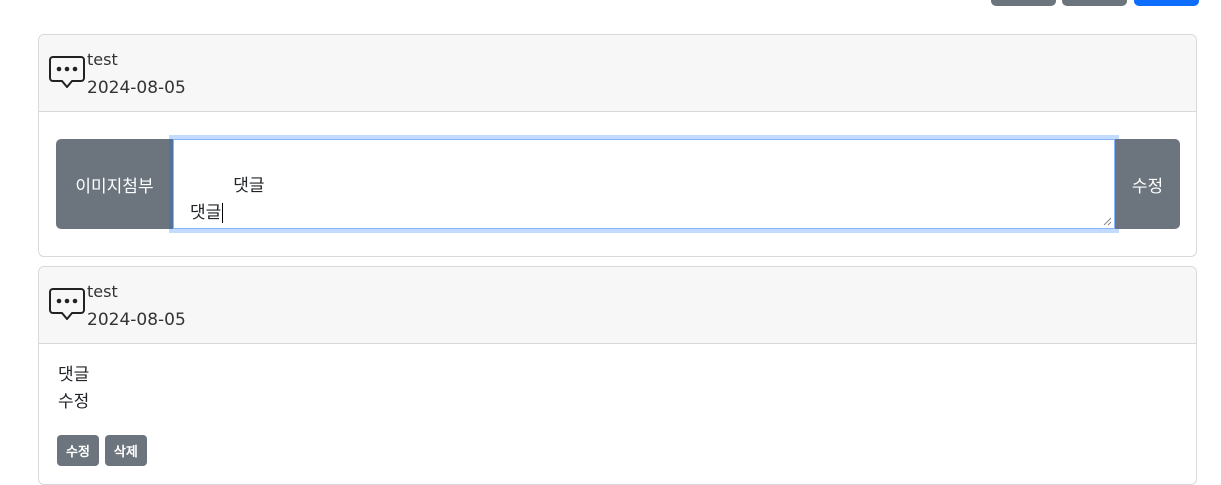 This screenshot has width=1221, height=485. Describe the element at coordinates (78, 450) in the screenshot. I see `edit-comment-button: 수정` at that location.